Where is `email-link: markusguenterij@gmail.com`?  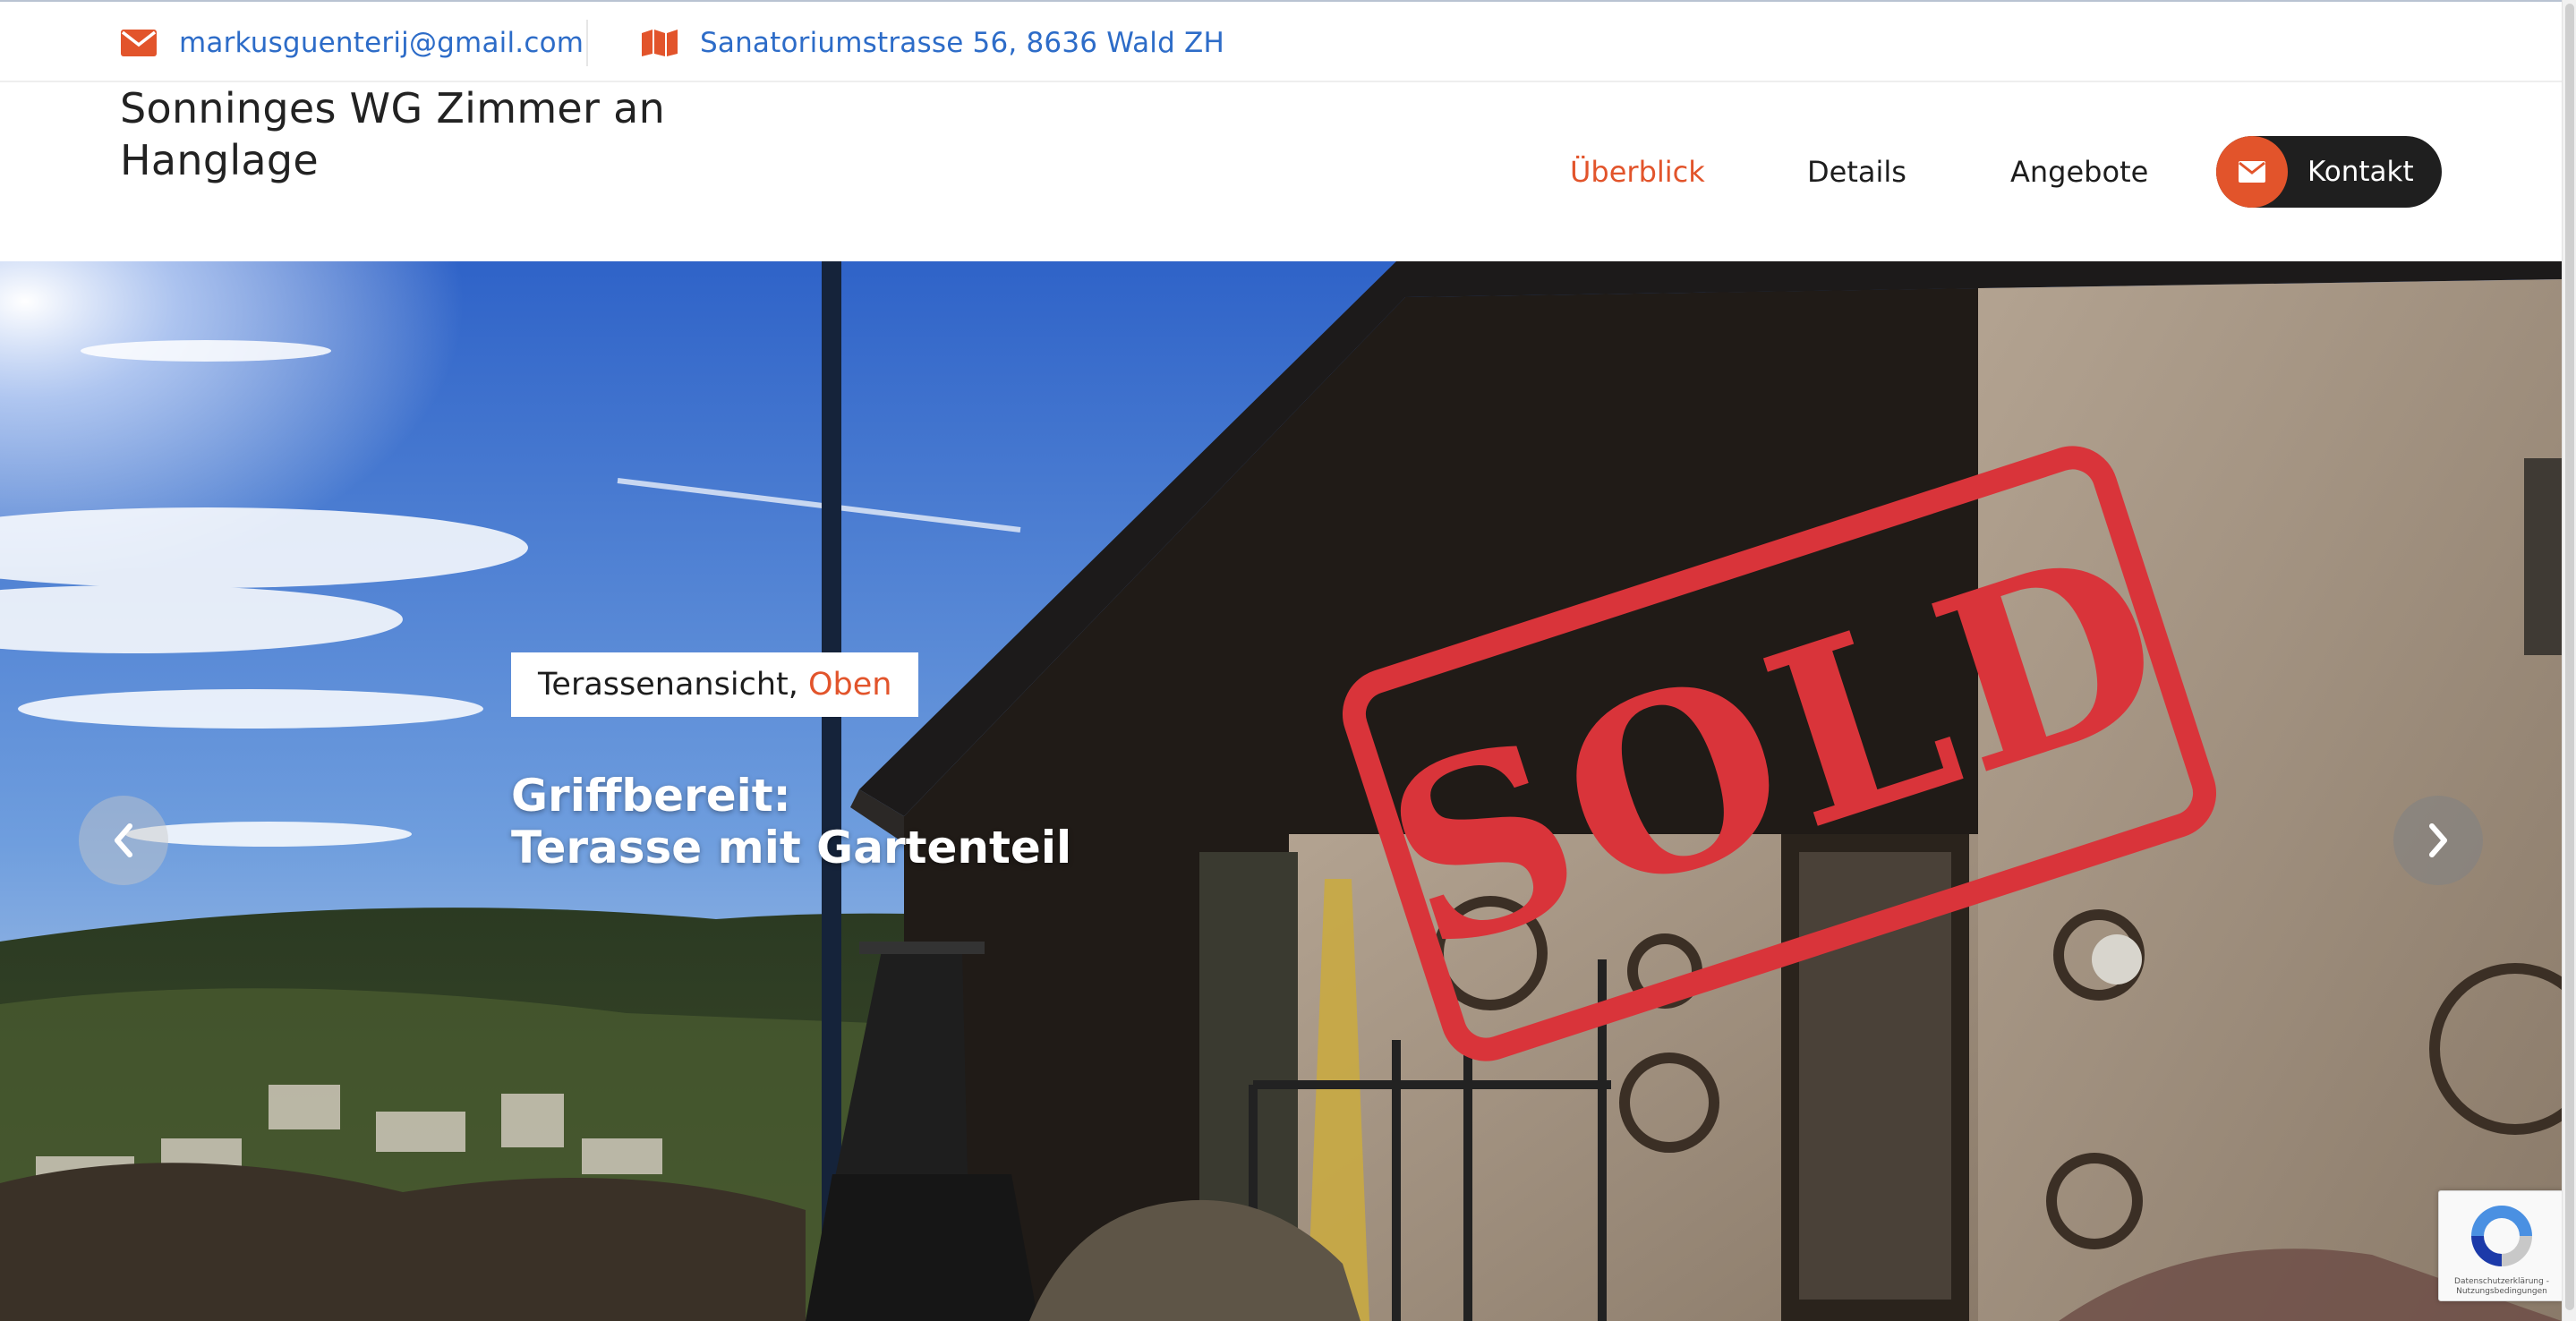
email-link: markusguenterij@gmail.com is located at coordinates (381, 43).